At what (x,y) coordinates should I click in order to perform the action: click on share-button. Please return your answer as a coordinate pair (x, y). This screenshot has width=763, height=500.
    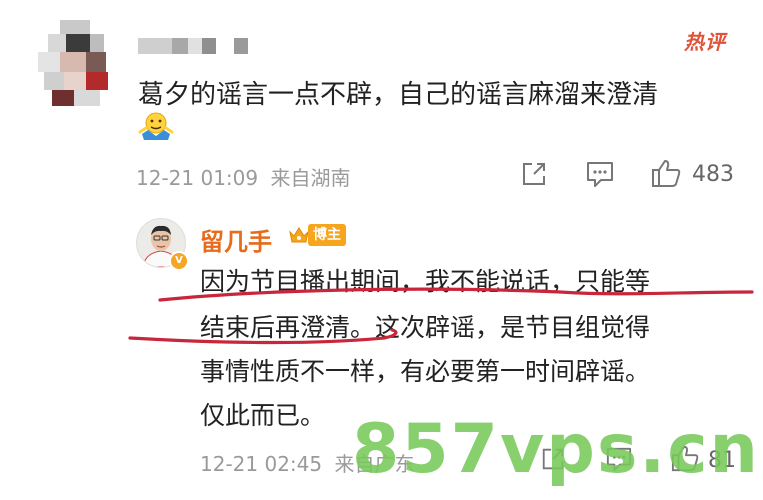
    Looking at the image, I should click on (534, 174).